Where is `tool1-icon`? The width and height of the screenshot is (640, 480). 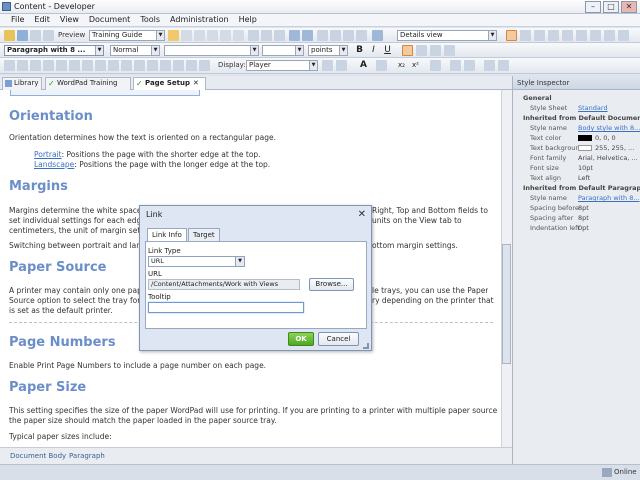 tool1-icon is located at coordinates (9, 65).